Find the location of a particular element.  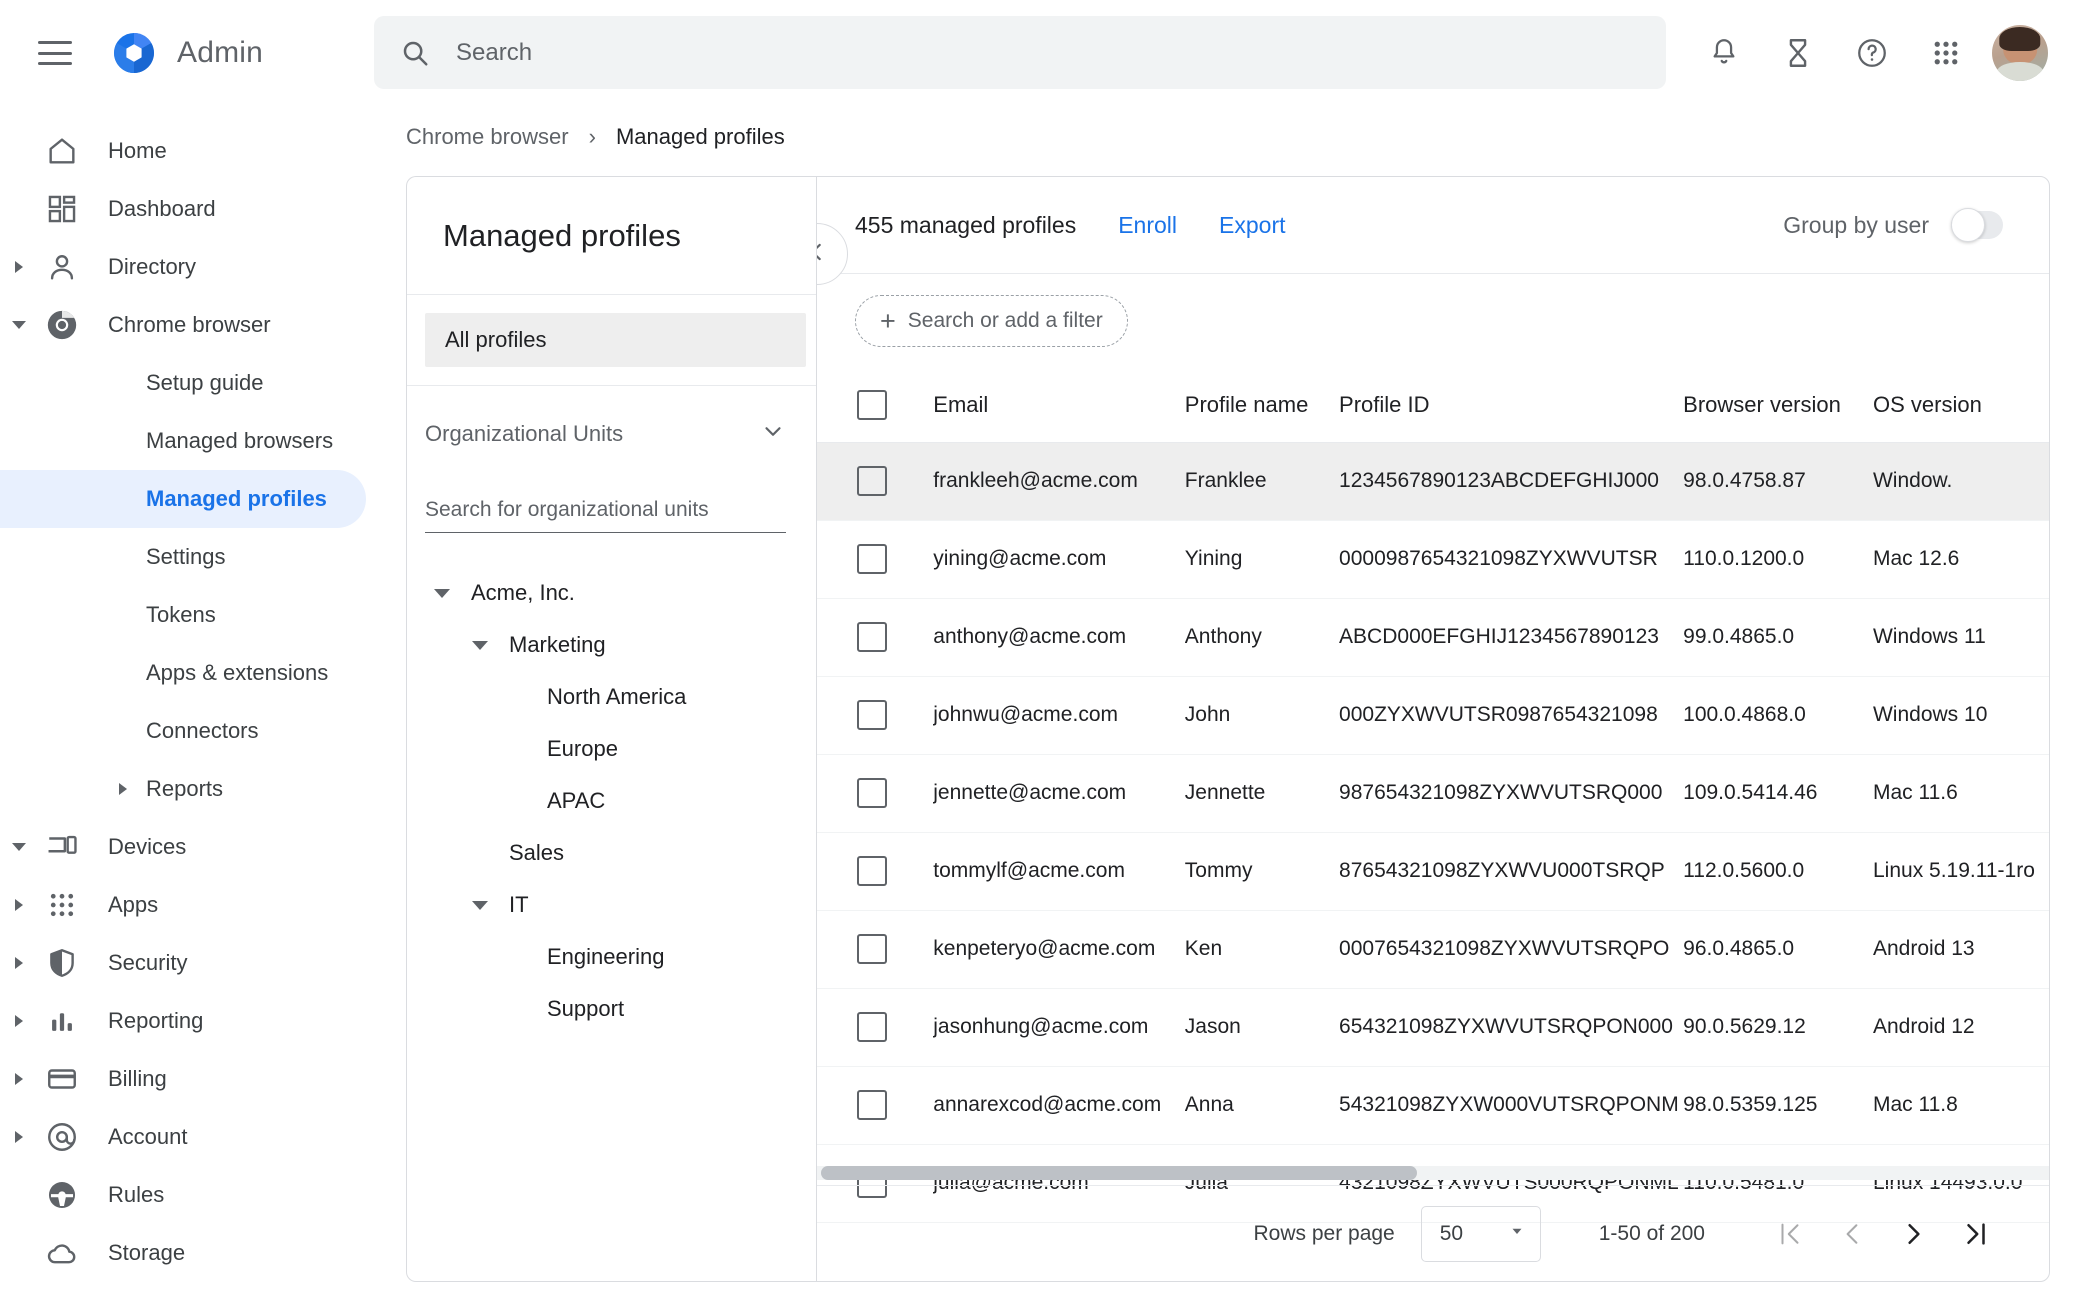

org-unit-node: Engineering is located at coordinates (611, 957).